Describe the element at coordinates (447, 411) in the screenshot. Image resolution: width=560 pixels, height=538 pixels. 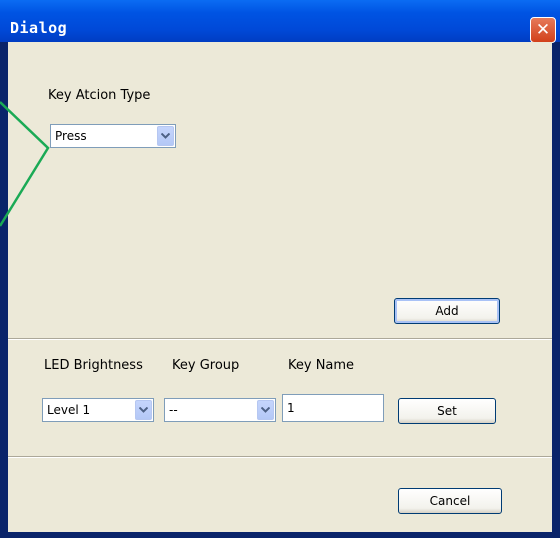
I see `set-button: Set` at that location.